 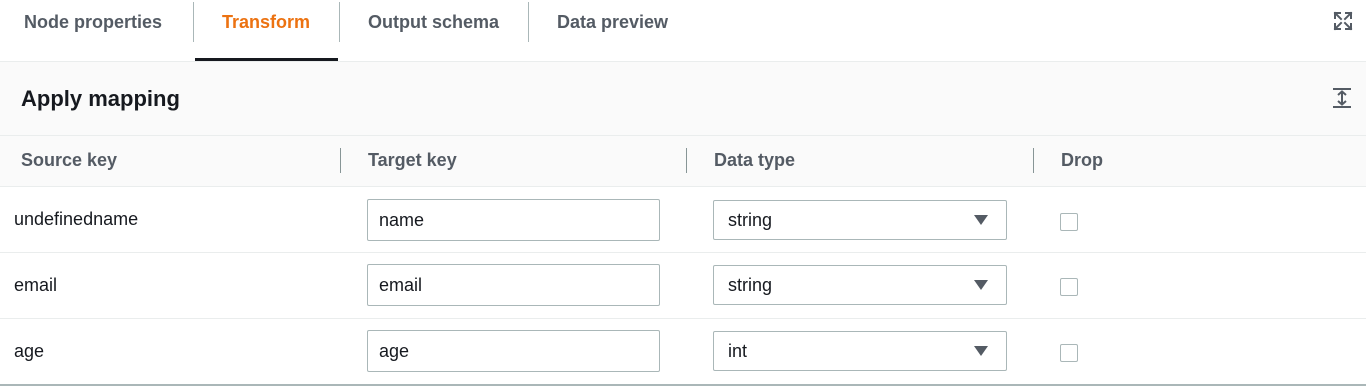 What do you see at coordinates (612, 30) in the screenshot?
I see `tab-data-preview: Data preview` at bounding box center [612, 30].